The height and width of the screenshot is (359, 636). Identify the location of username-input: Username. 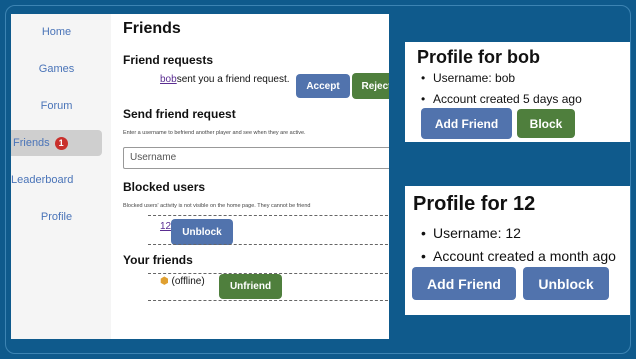
(256, 158).